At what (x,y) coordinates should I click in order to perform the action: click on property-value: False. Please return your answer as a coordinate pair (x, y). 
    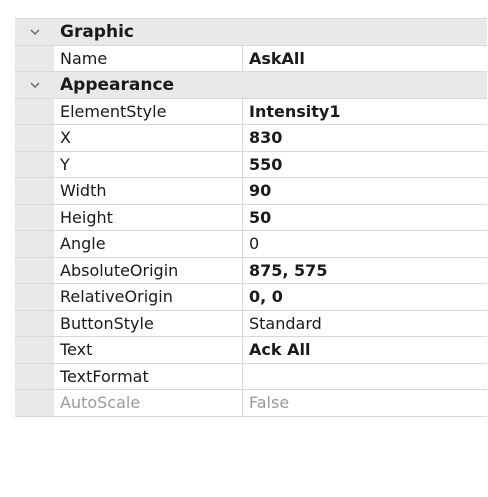
    Looking at the image, I should click on (269, 402).